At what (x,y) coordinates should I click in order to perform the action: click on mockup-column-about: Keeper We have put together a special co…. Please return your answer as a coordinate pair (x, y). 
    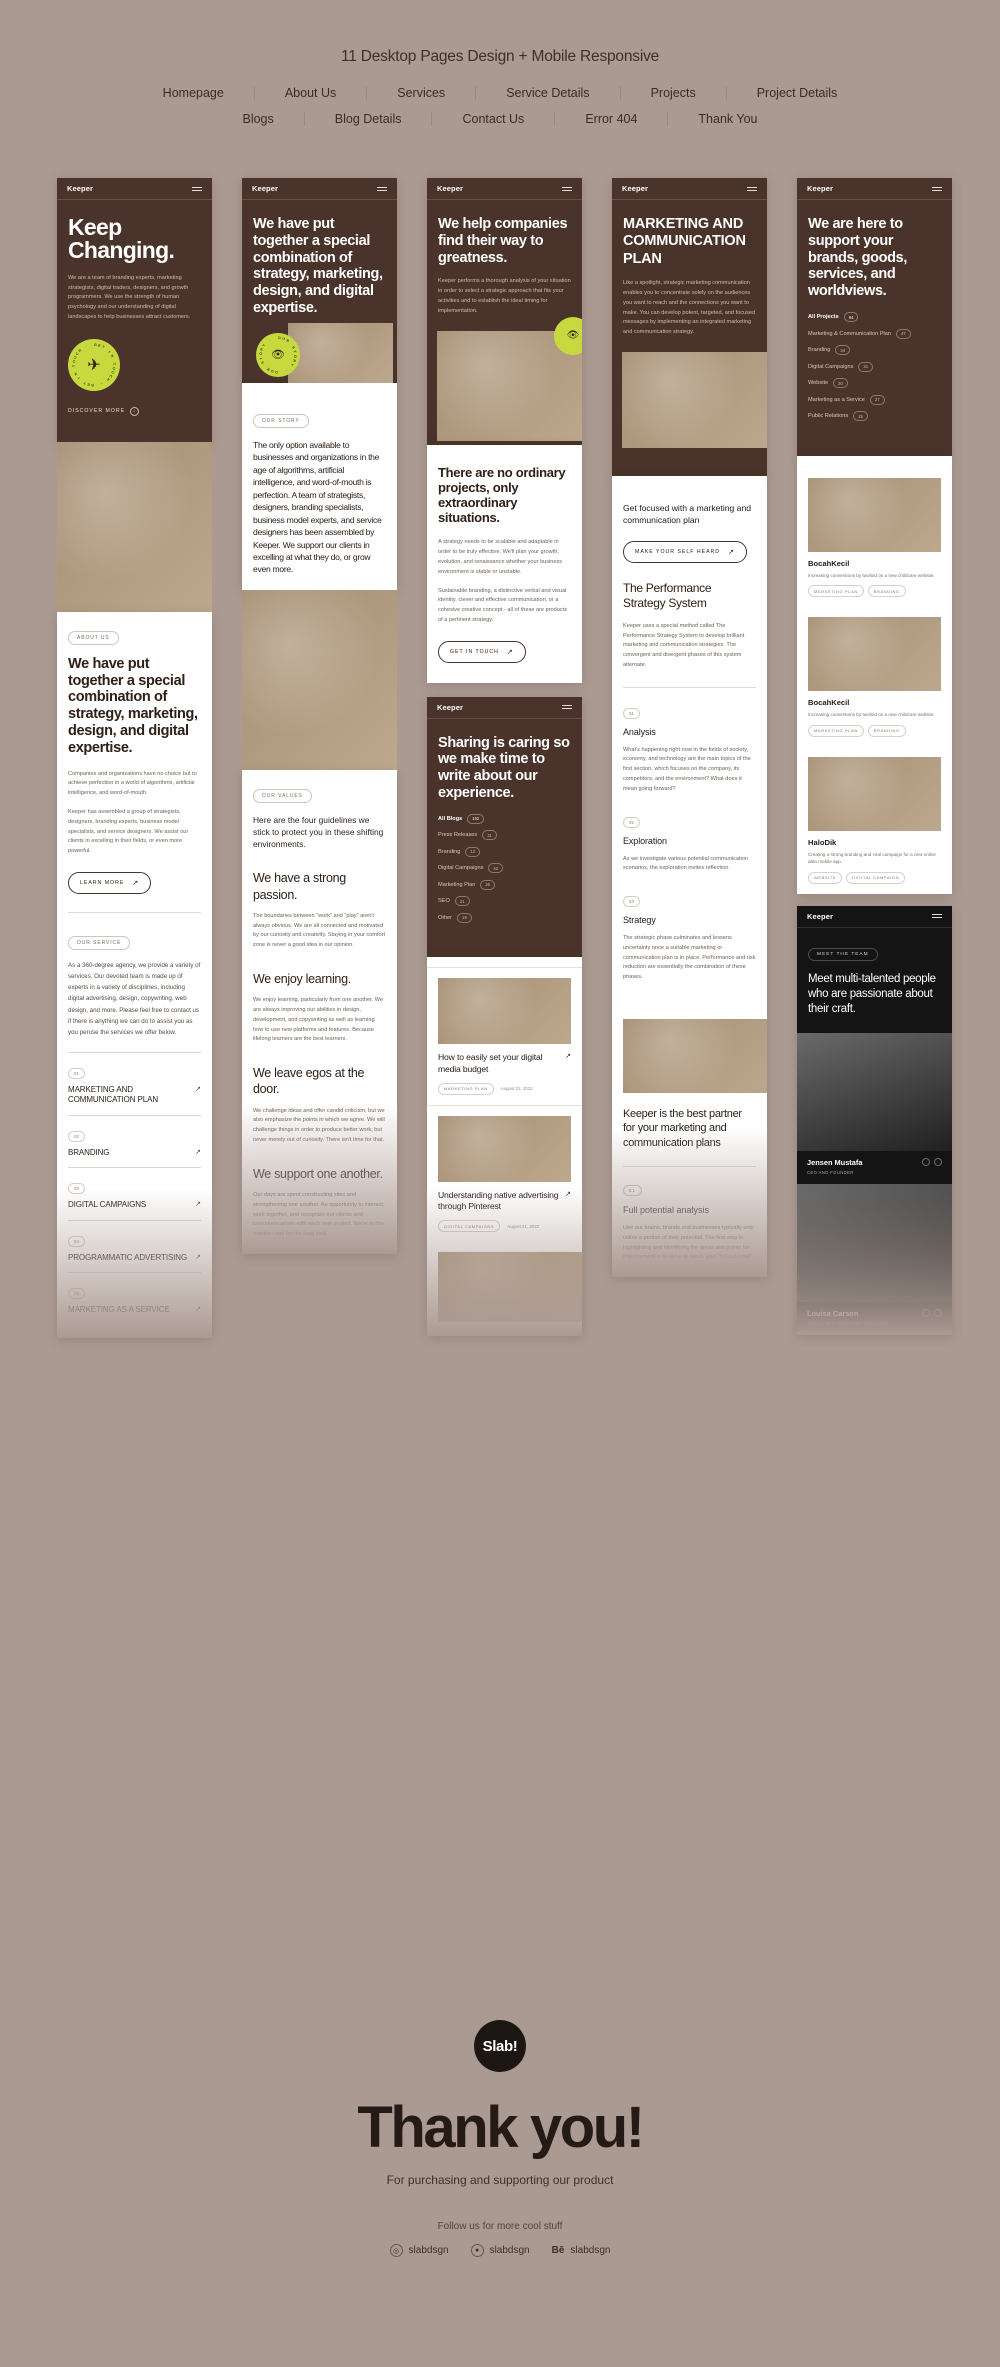
    Looking at the image, I should click on (319, 716).